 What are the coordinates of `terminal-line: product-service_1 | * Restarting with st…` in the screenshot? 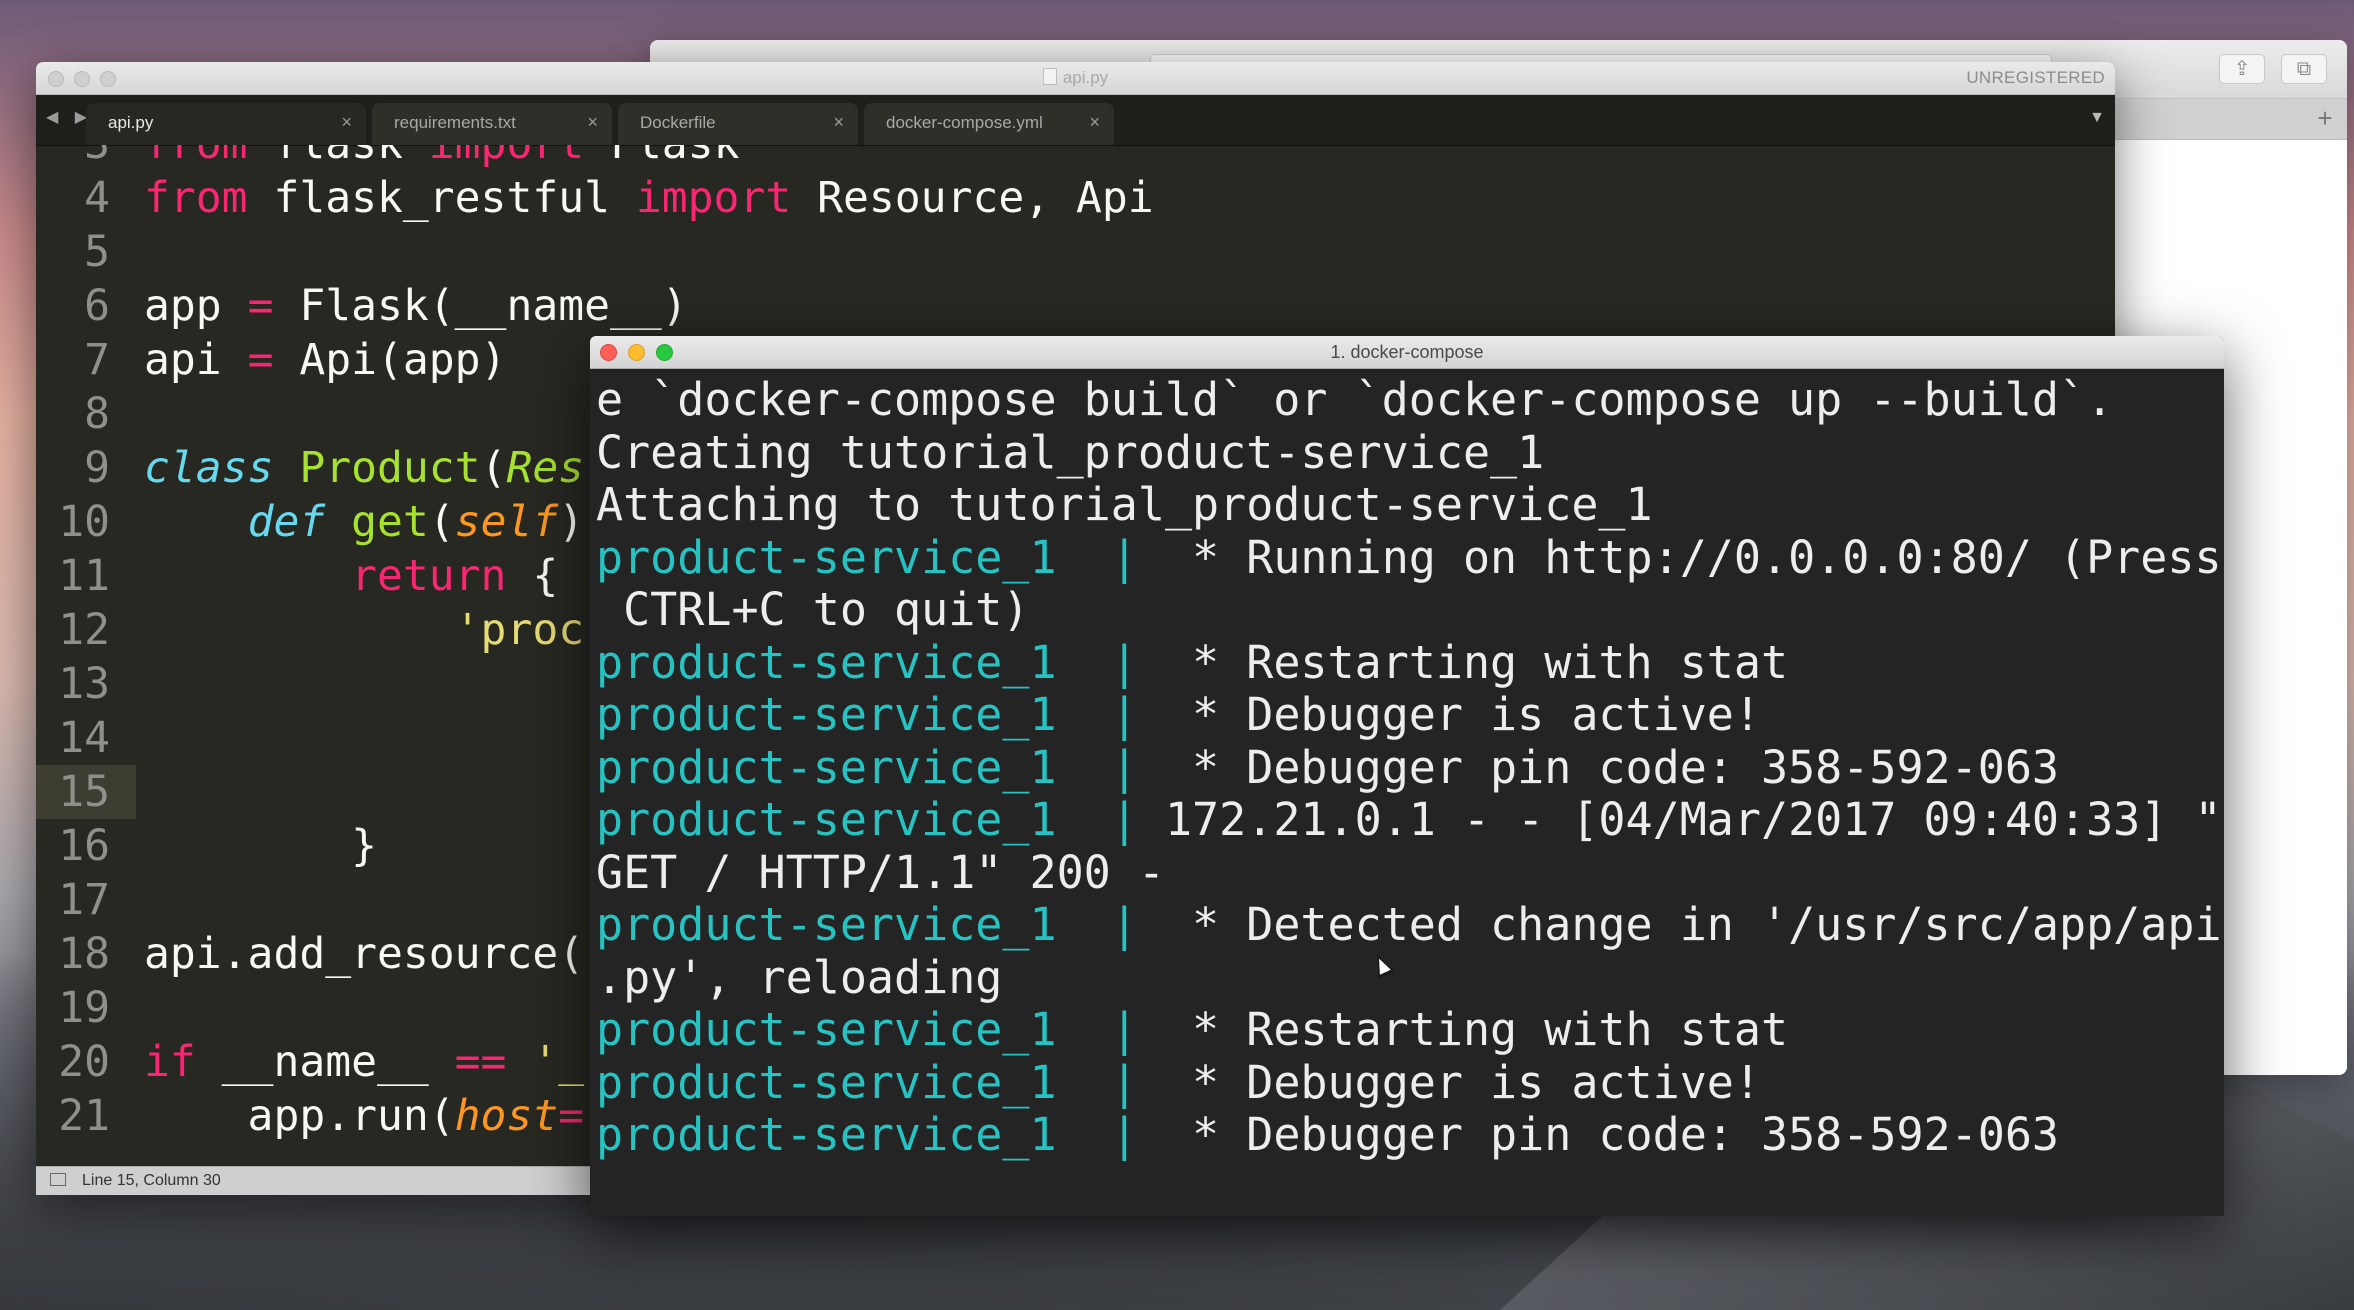 It's located at (1192, 662).